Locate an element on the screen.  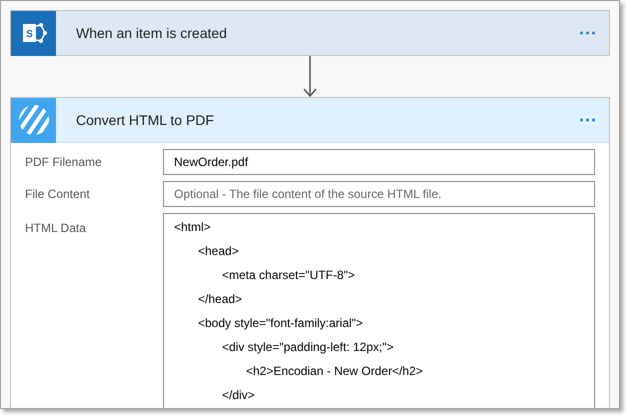
input-field: NewOrder.pdf is located at coordinates (379, 162).